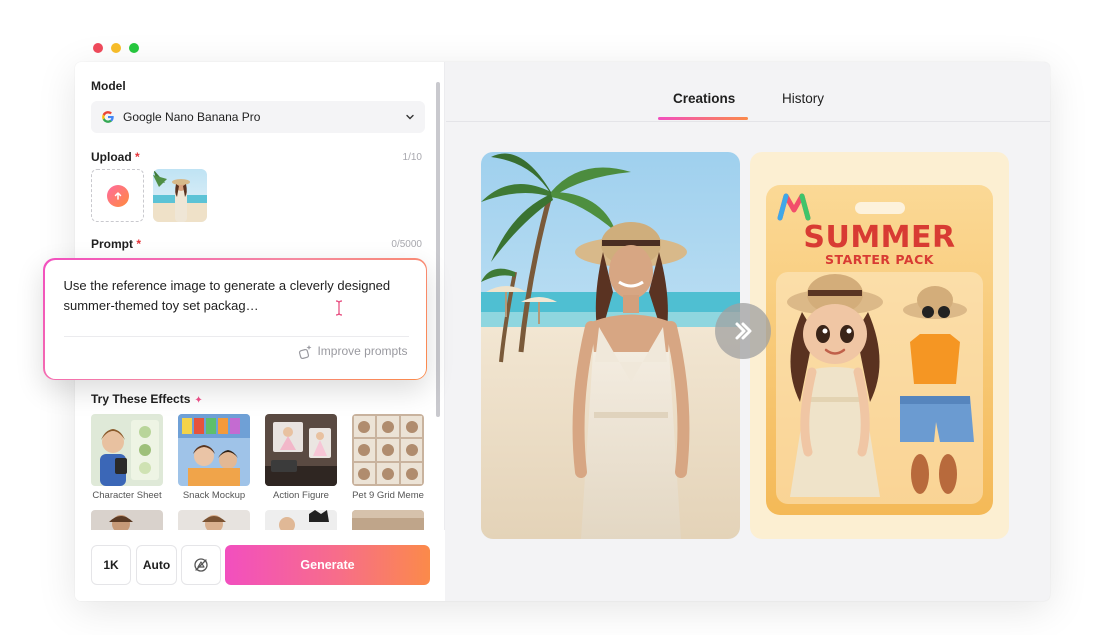 The width and height of the screenshot is (1094, 635). I want to click on generated-toy-pack: SUMMER STARTER PACK, so click(879, 345).